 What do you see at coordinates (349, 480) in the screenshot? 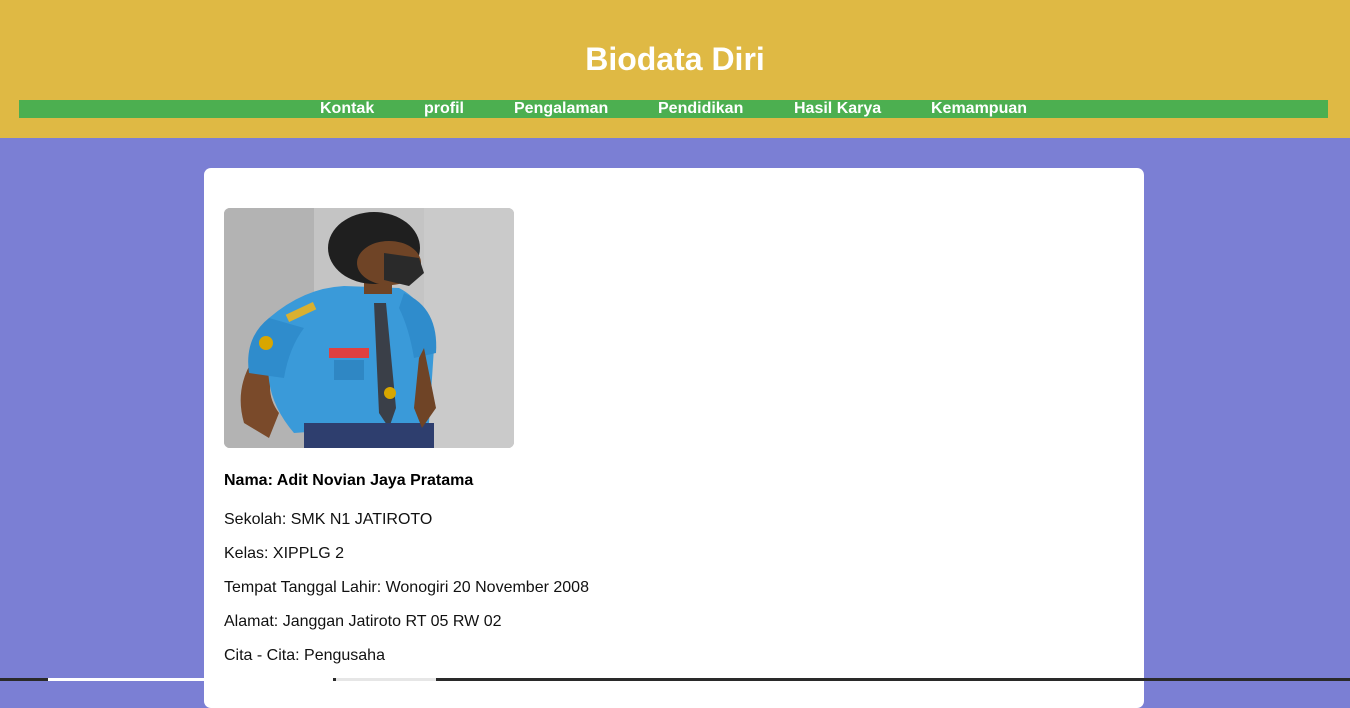
I see `field-nama: Nama: Adit Novian Jaya Pratama` at bounding box center [349, 480].